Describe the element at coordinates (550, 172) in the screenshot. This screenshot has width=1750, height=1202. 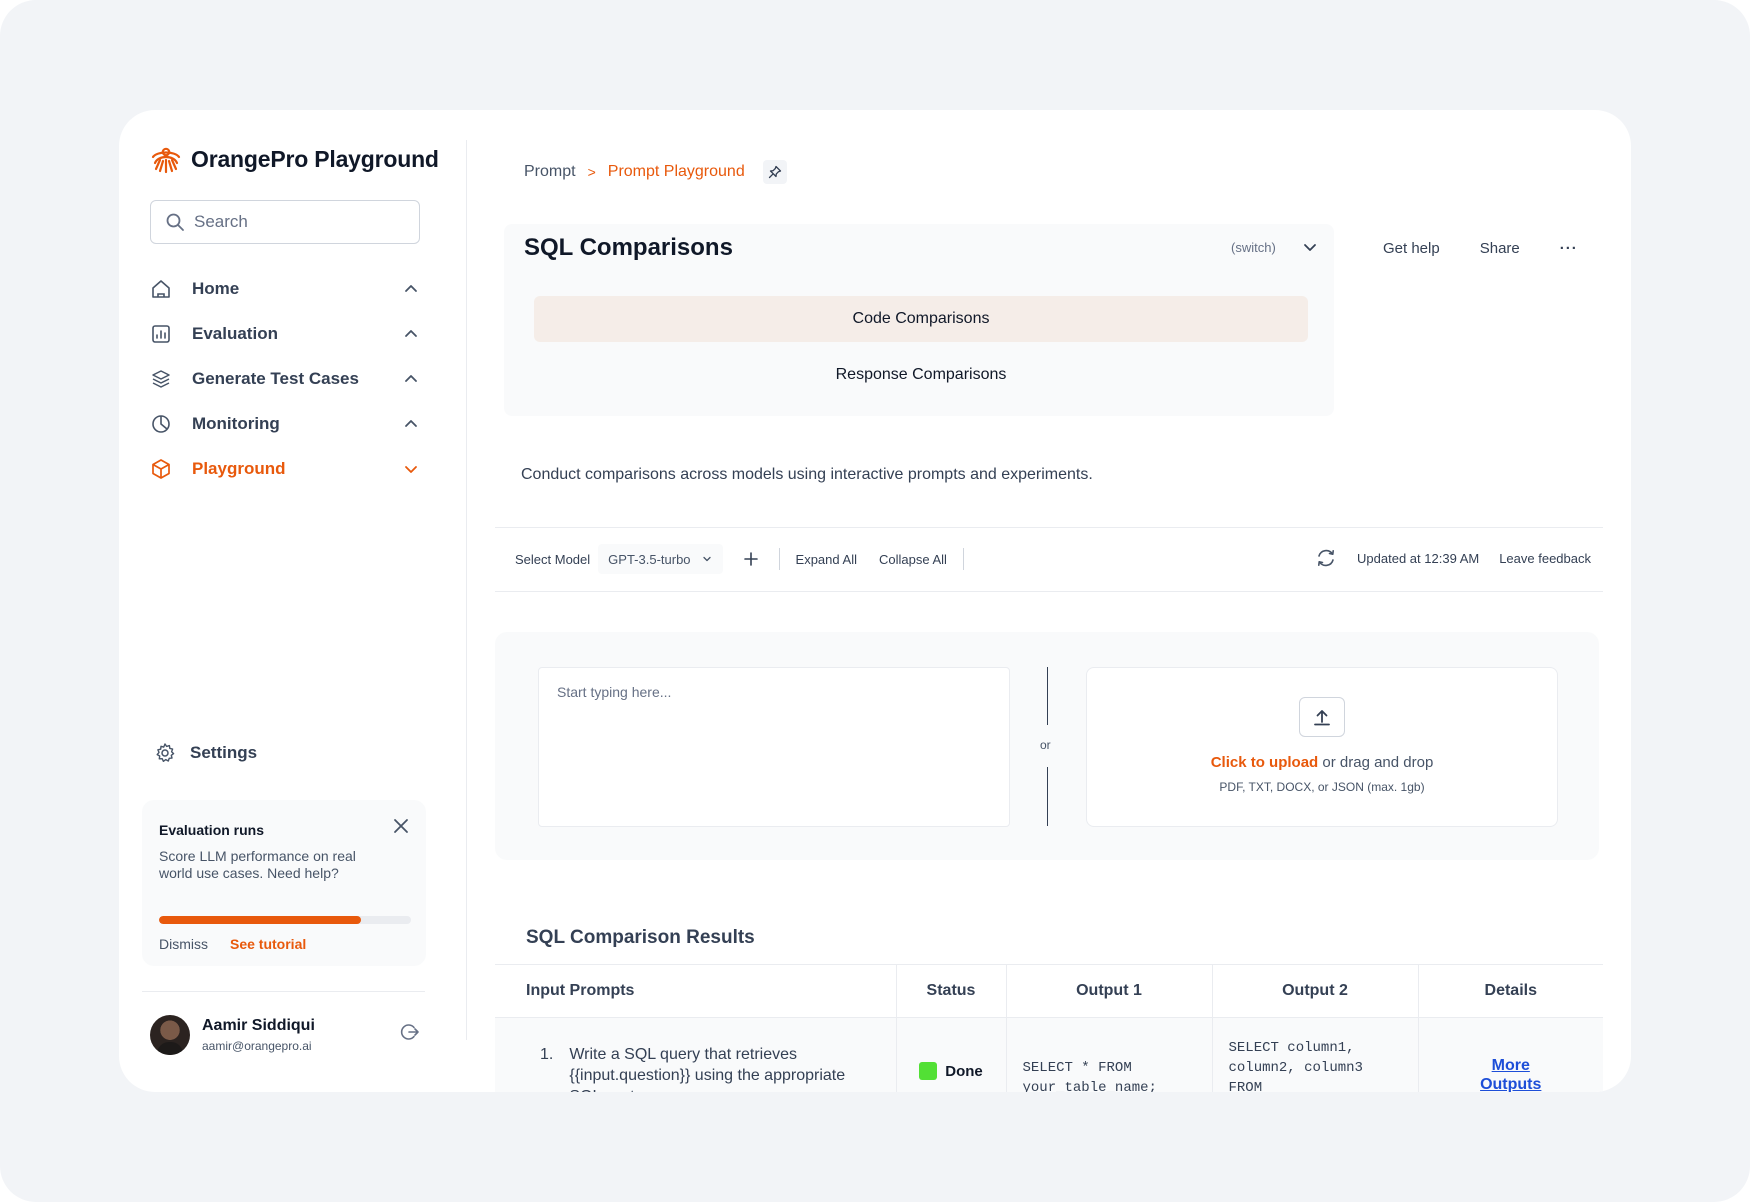
I see `breadcrumb-prompt: Prompt` at that location.